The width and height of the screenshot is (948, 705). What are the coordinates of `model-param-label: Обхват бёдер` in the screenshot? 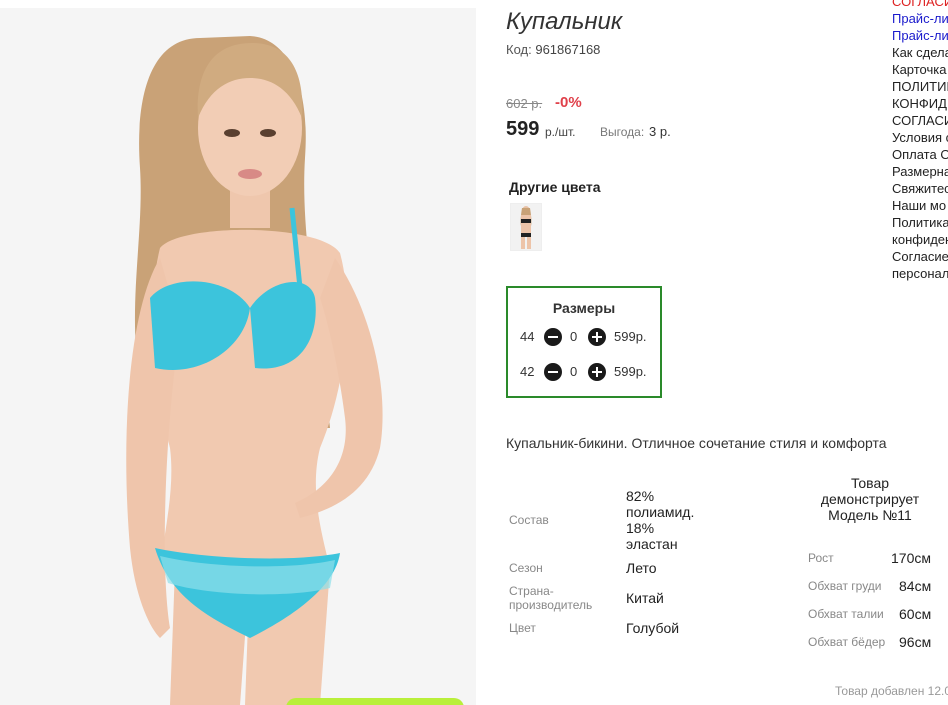 It's located at (847, 642).